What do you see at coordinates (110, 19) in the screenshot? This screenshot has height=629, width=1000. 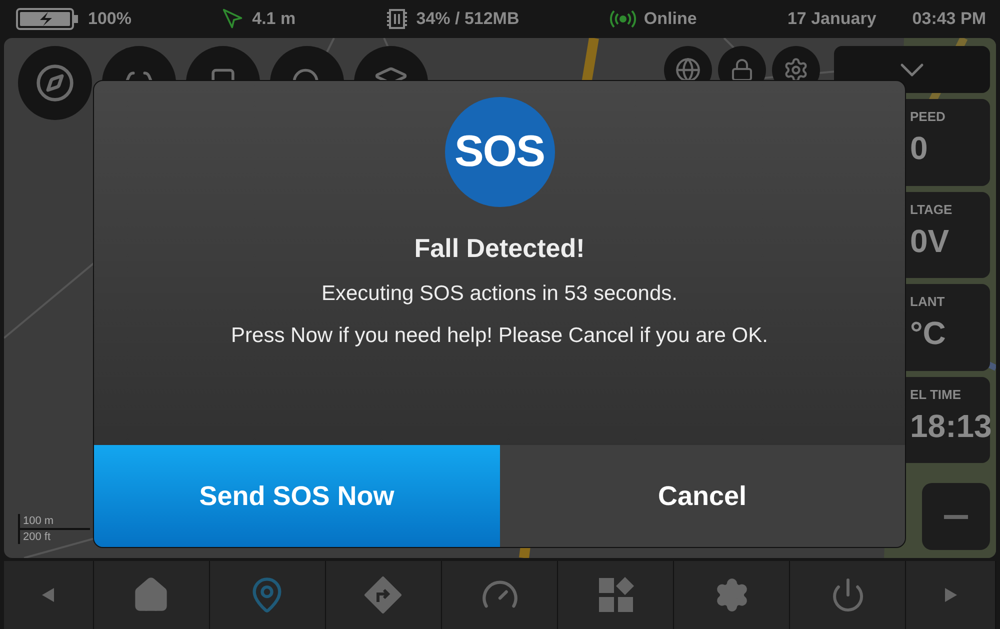 I see `battery-level: 100%` at bounding box center [110, 19].